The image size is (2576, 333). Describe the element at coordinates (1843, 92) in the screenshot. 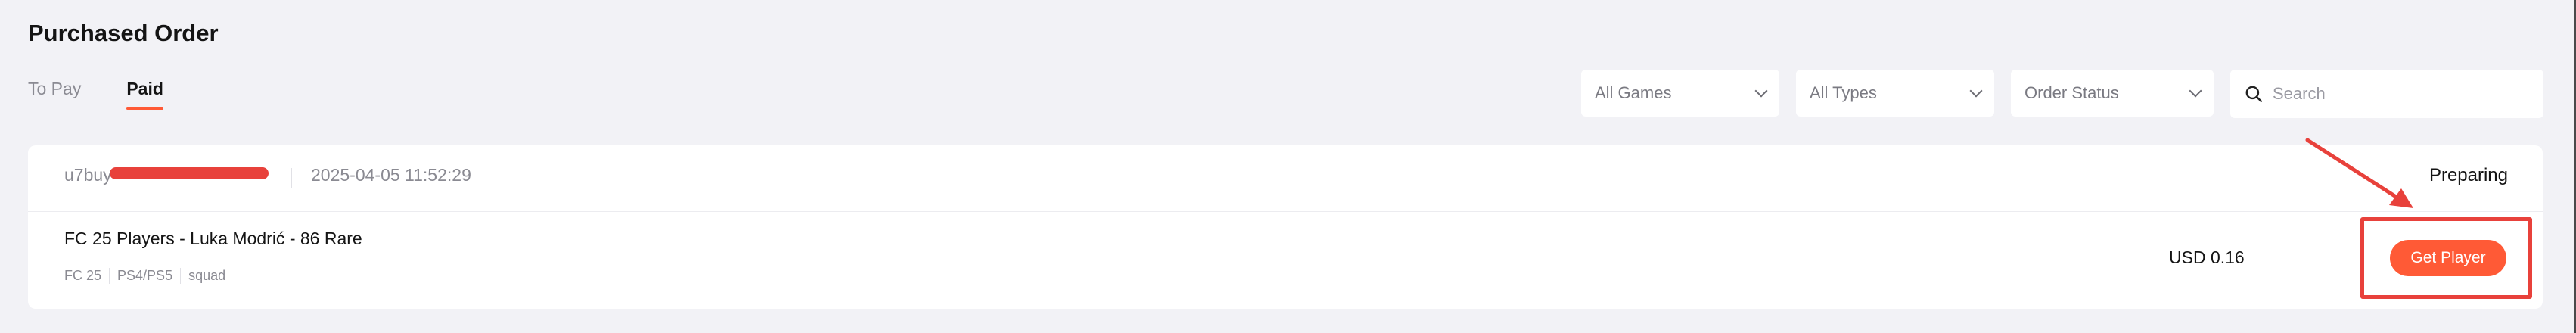

I see `types-select-value: All Types` at that location.